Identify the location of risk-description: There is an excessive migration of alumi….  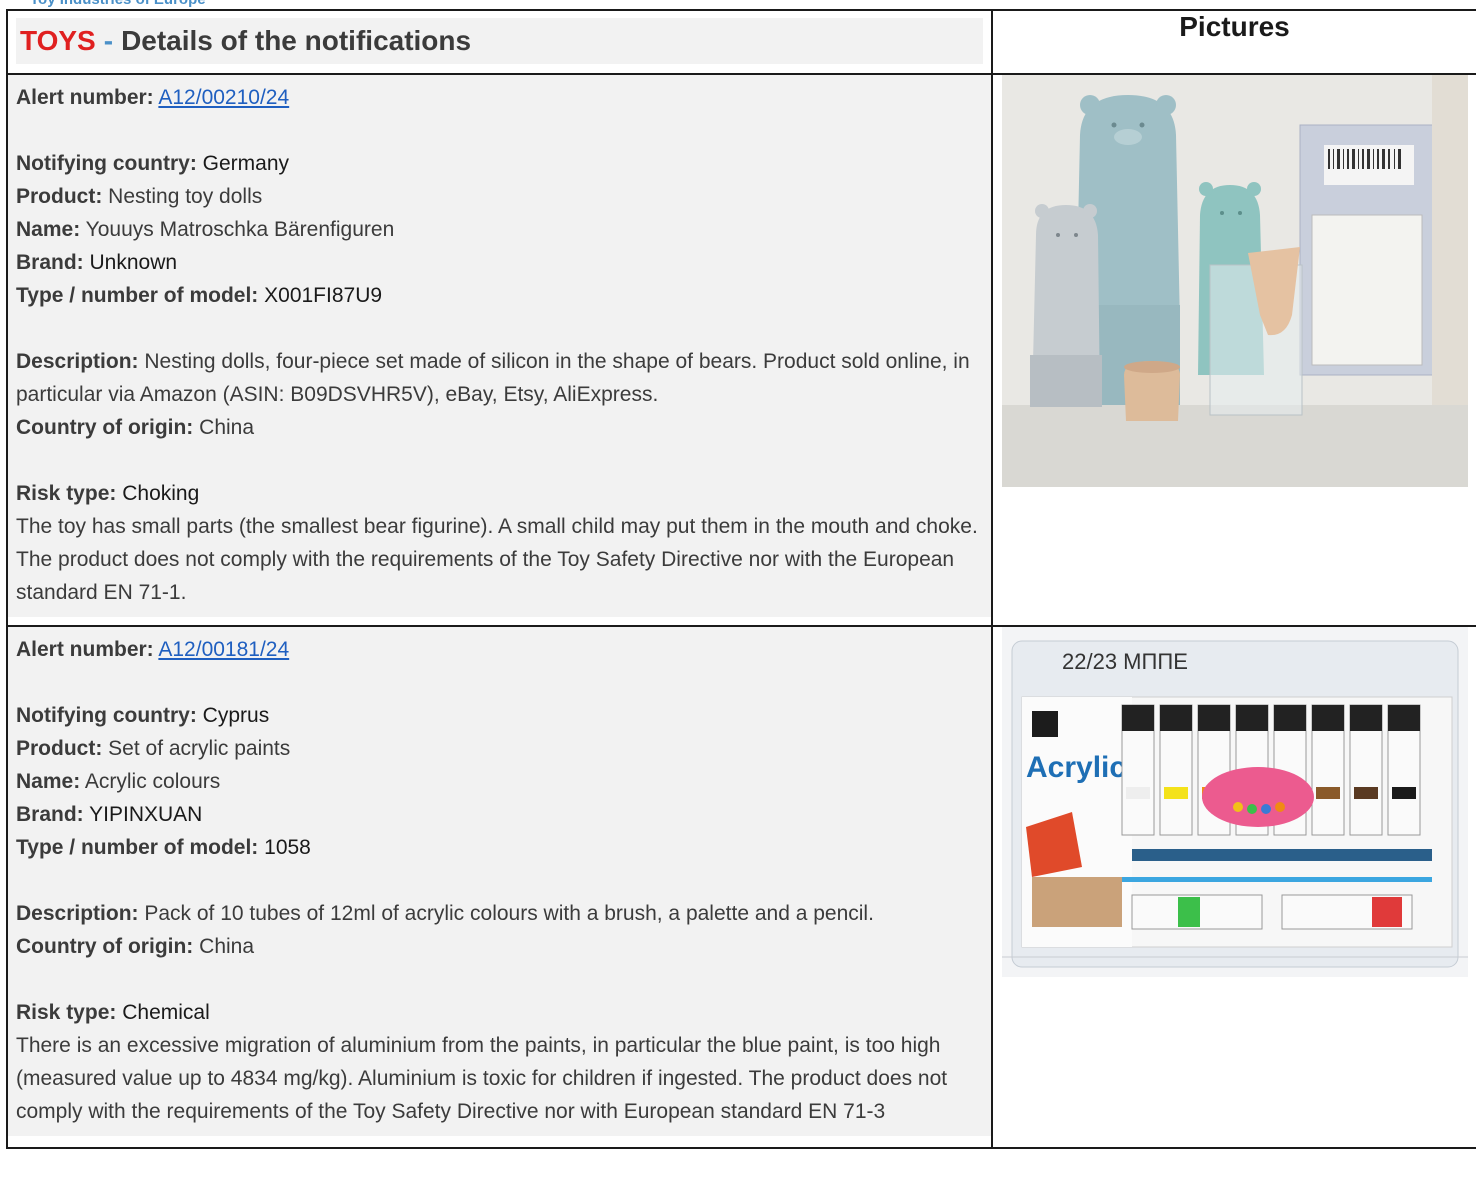
(482, 1078).